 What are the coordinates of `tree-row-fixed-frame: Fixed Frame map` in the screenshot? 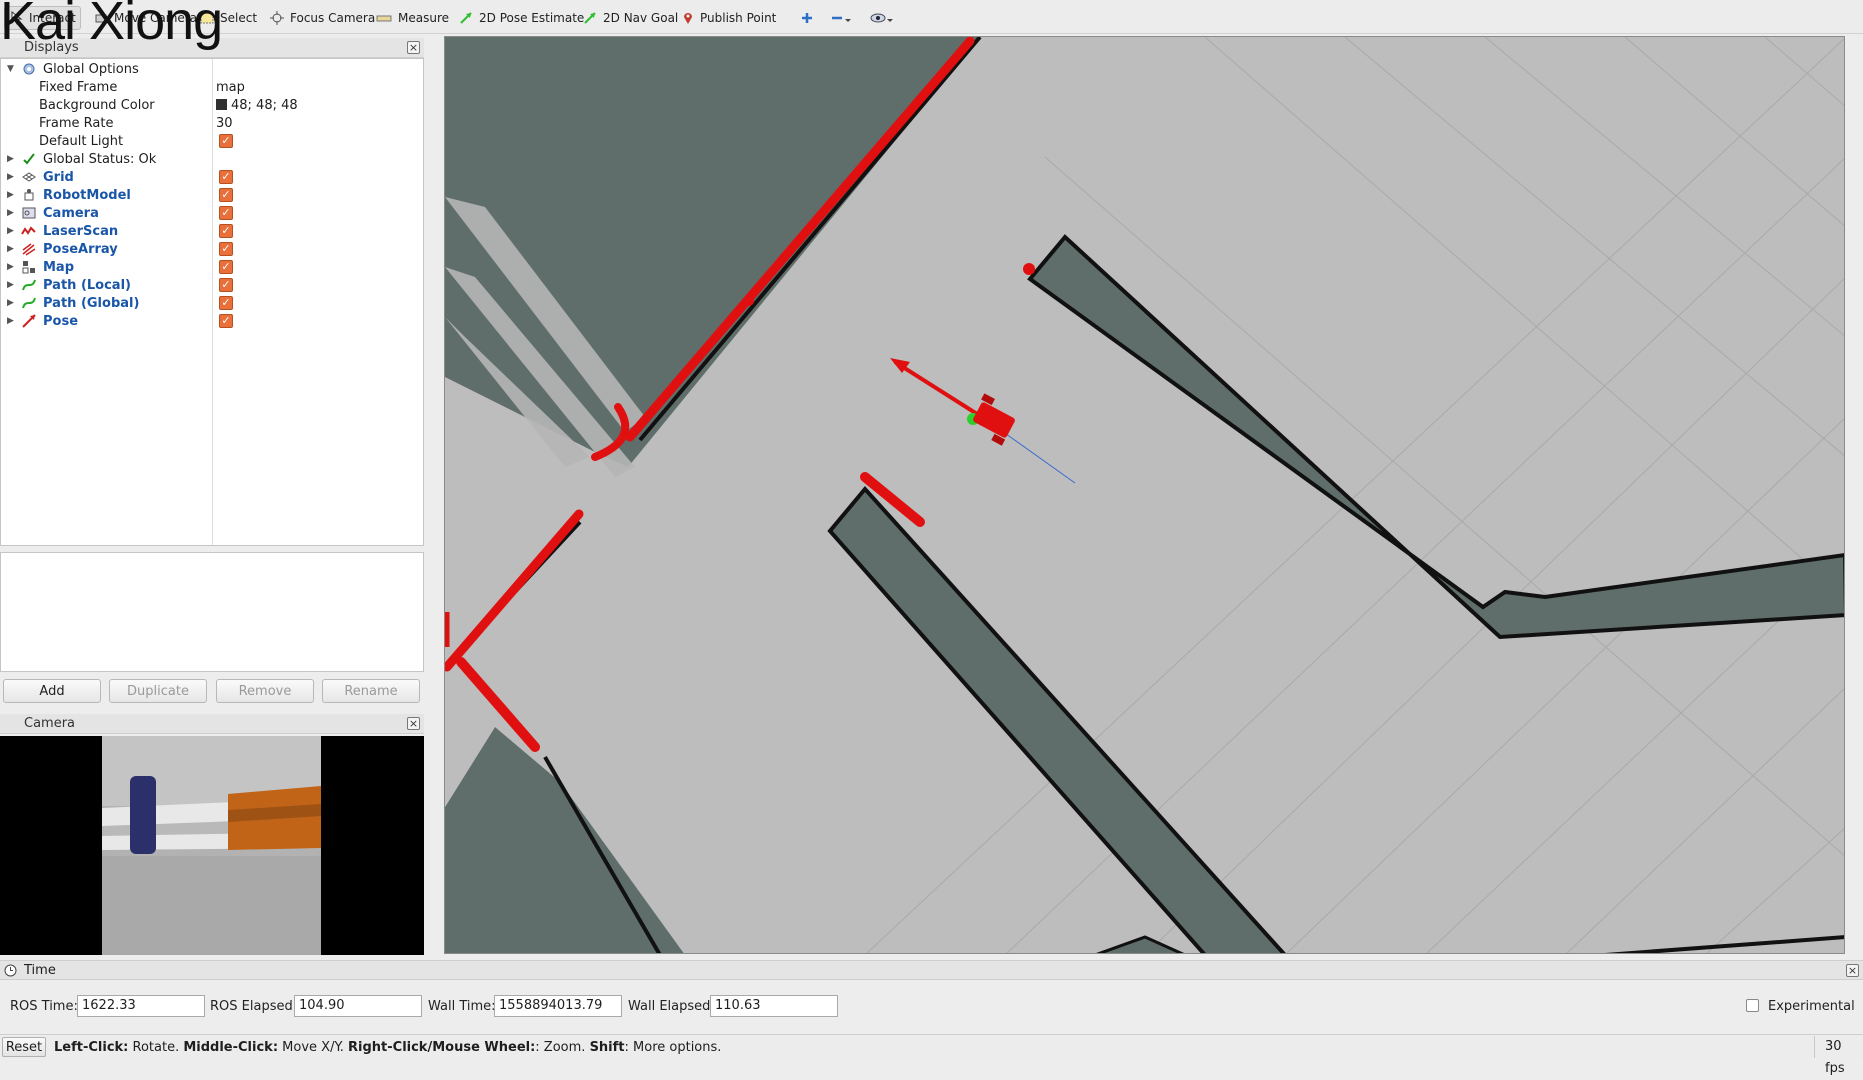 It's located at (212, 87).